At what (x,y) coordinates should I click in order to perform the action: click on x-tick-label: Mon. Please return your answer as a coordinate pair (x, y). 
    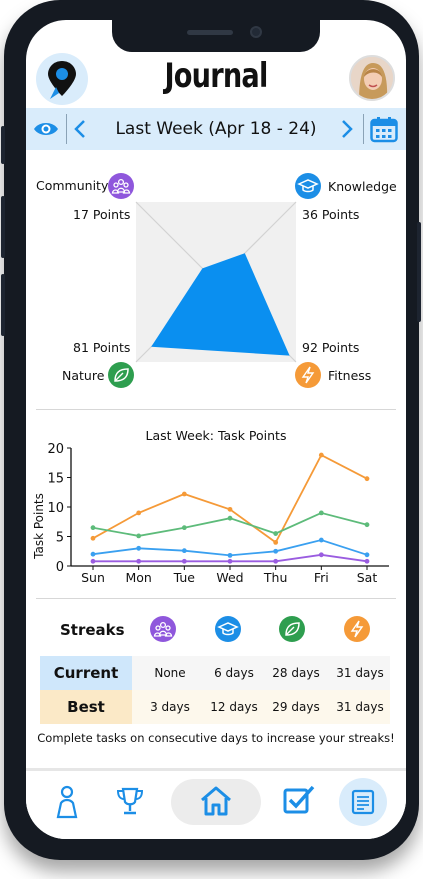
    Looking at the image, I should click on (138, 577).